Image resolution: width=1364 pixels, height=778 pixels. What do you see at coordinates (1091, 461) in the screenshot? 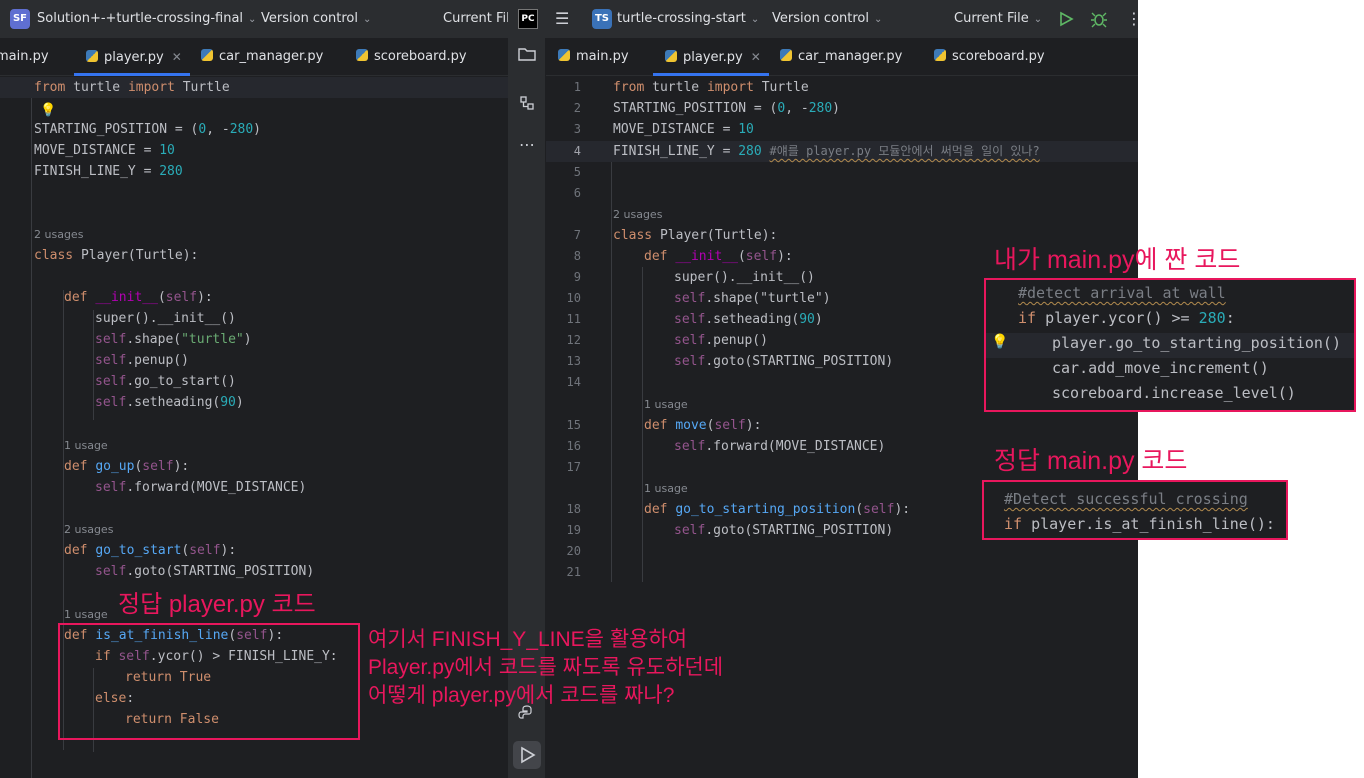
I see `answer-main-label: 정답 main.py 코드` at bounding box center [1091, 461].